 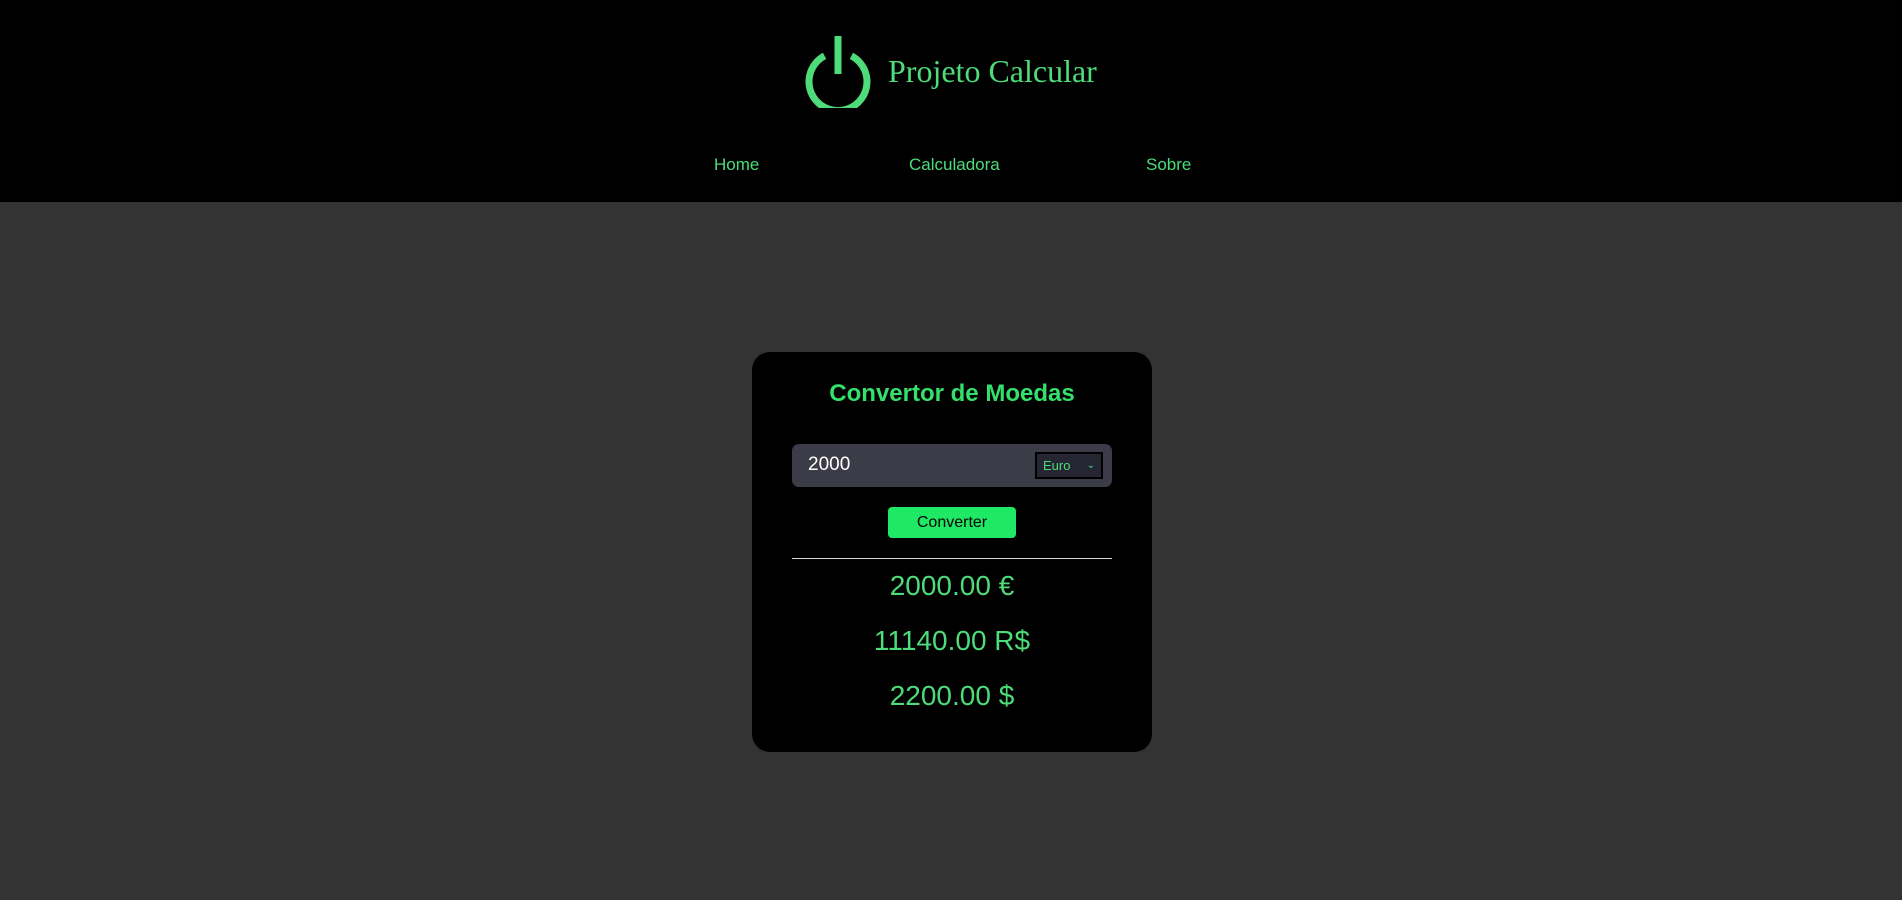 What do you see at coordinates (1090, 465) in the screenshot?
I see `chevron-down-icon: ⌄` at bounding box center [1090, 465].